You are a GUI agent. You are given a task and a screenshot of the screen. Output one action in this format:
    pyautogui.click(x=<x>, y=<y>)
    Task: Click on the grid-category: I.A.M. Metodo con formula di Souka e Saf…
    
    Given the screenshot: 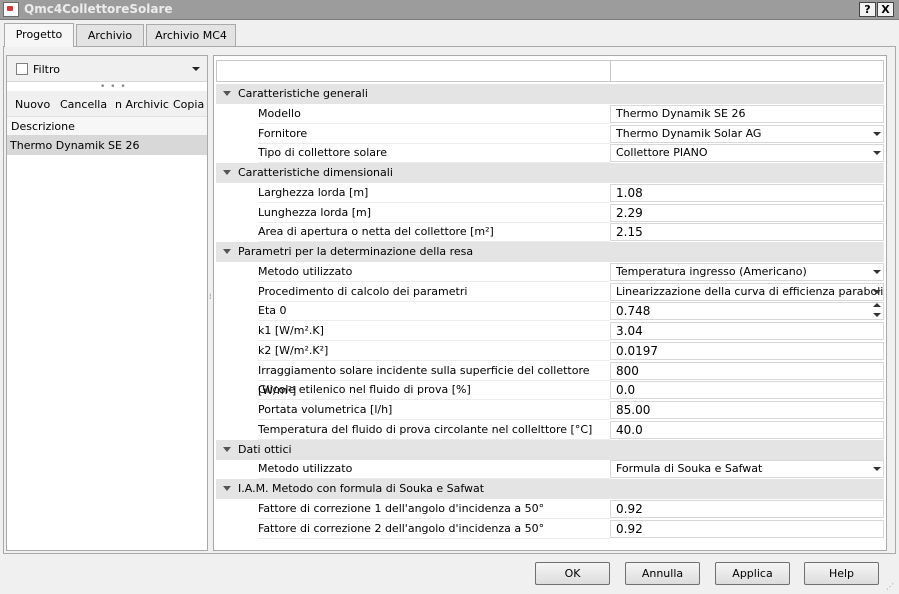 What is the action you would take?
    pyautogui.click(x=550, y=489)
    